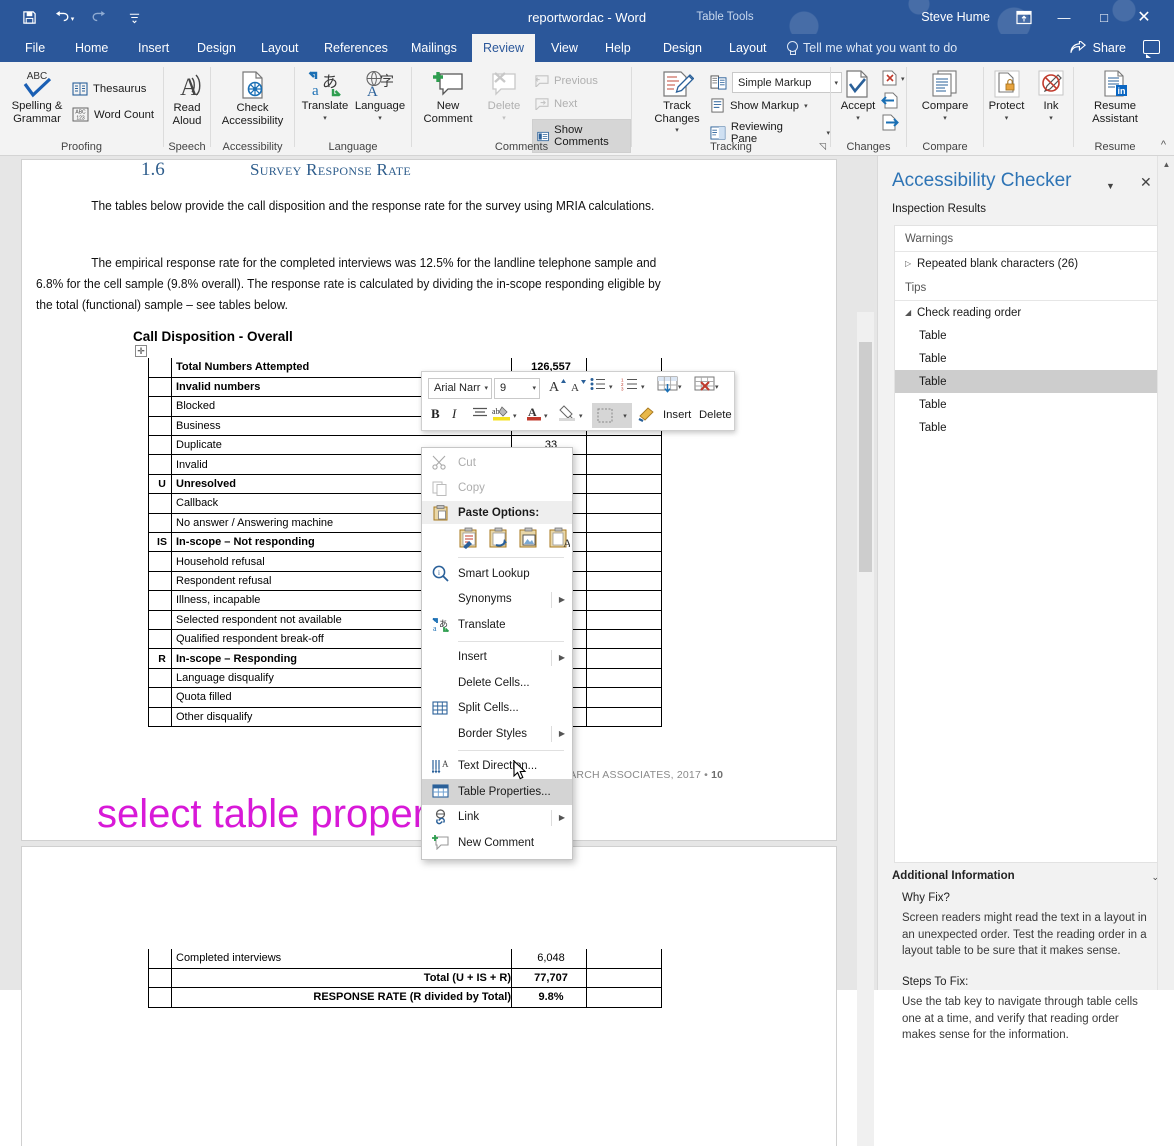 The width and height of the screenshot is (1174, 1146). What do you see at coordinates (1051, 97) in the screenshot?
I see `ink-button: Ink ▾` at bounding box center [1051, 97].